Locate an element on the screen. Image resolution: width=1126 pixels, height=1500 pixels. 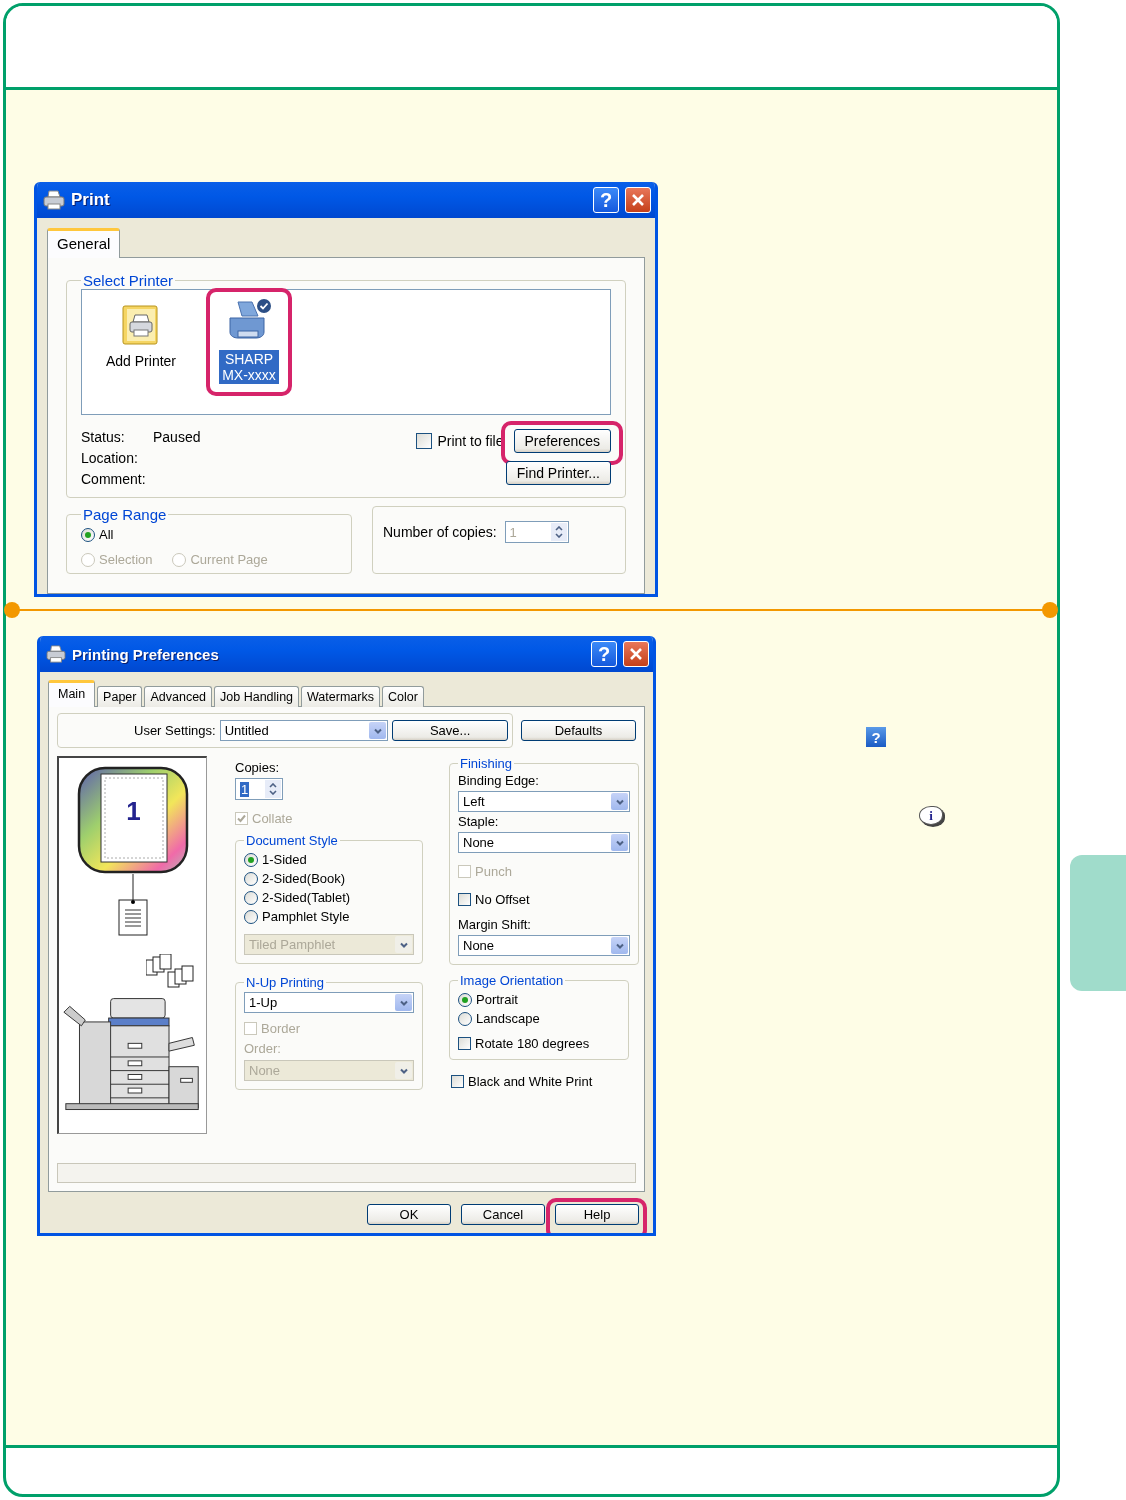
radio-label: Portrait is located at coordinates (497, 999).